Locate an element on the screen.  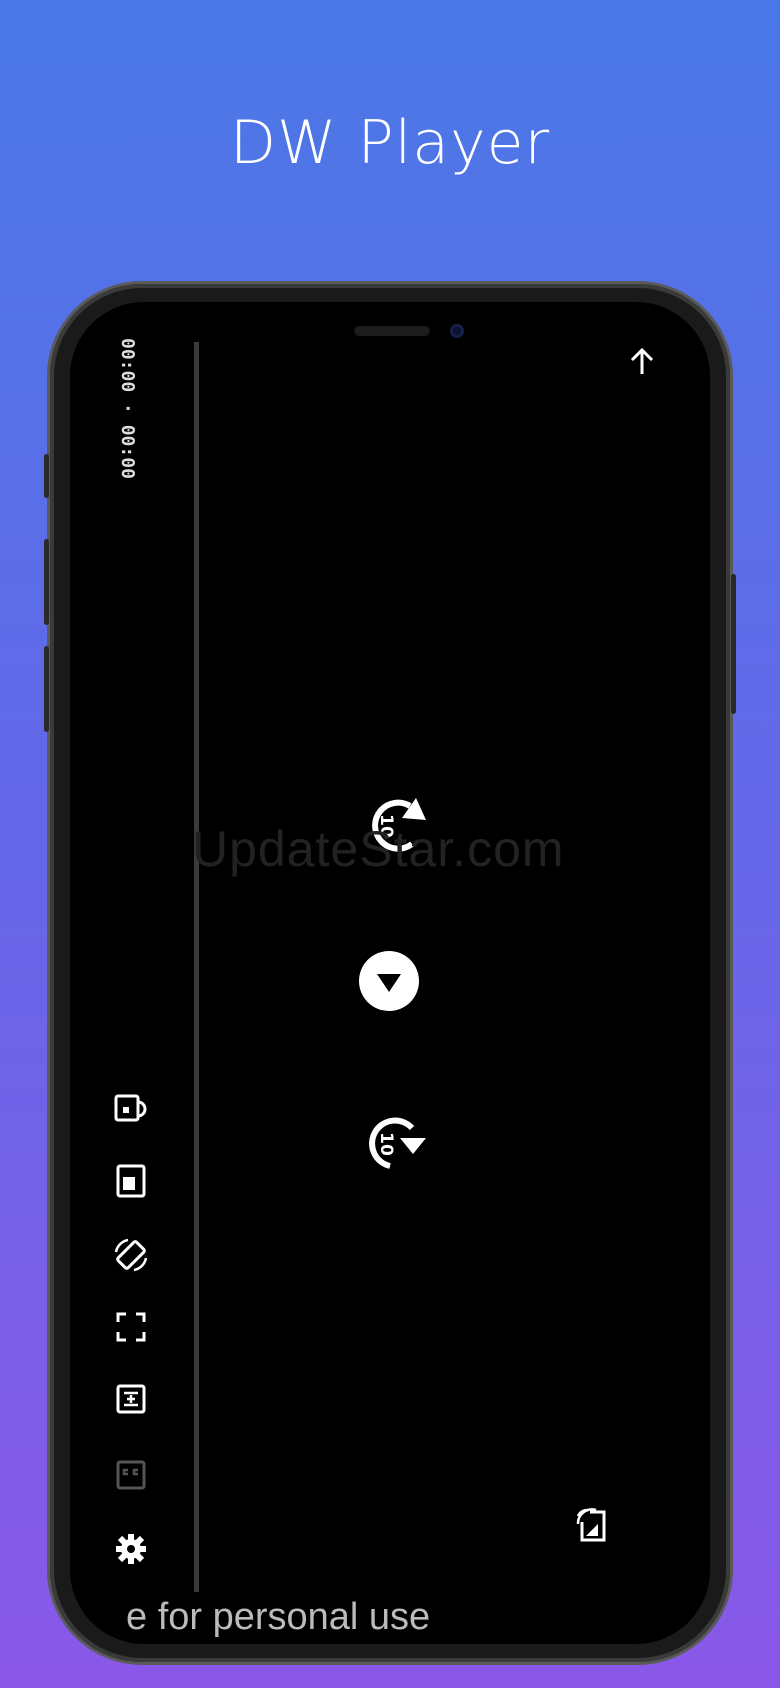
forward-button: 10 is located at coordinates (399, 1143).